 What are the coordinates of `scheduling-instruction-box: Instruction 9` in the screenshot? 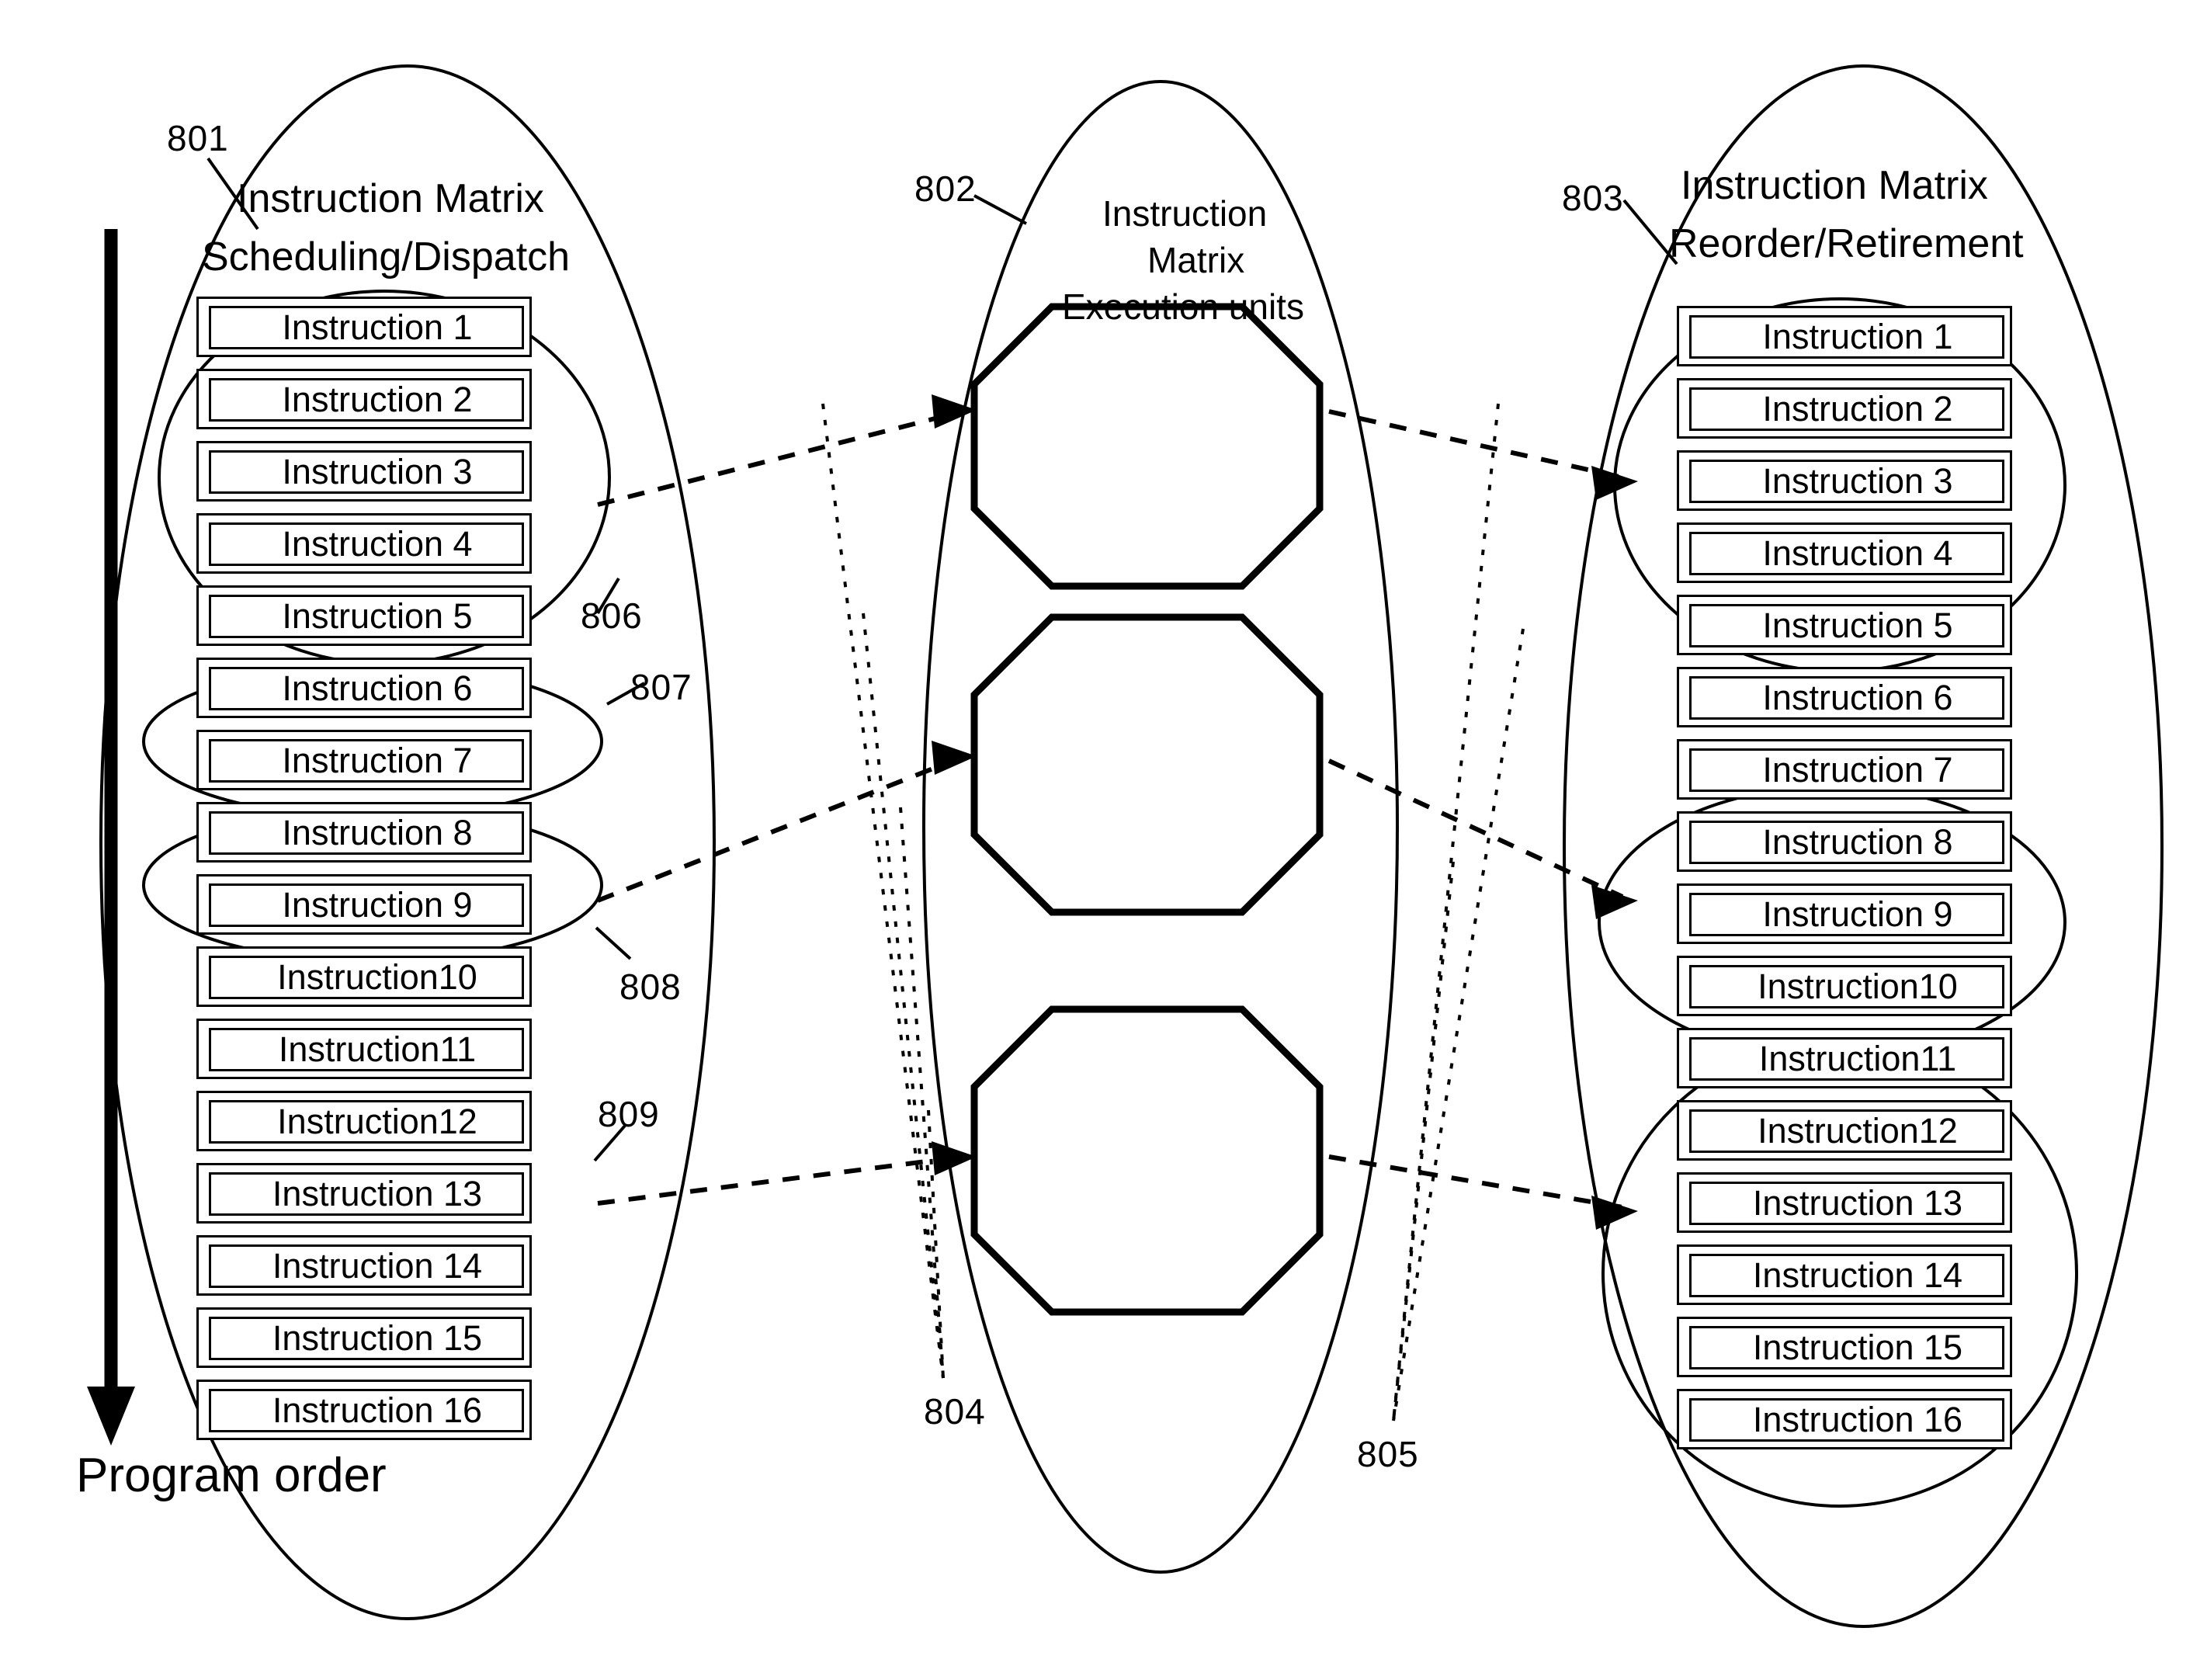 It's located at (364, 905).